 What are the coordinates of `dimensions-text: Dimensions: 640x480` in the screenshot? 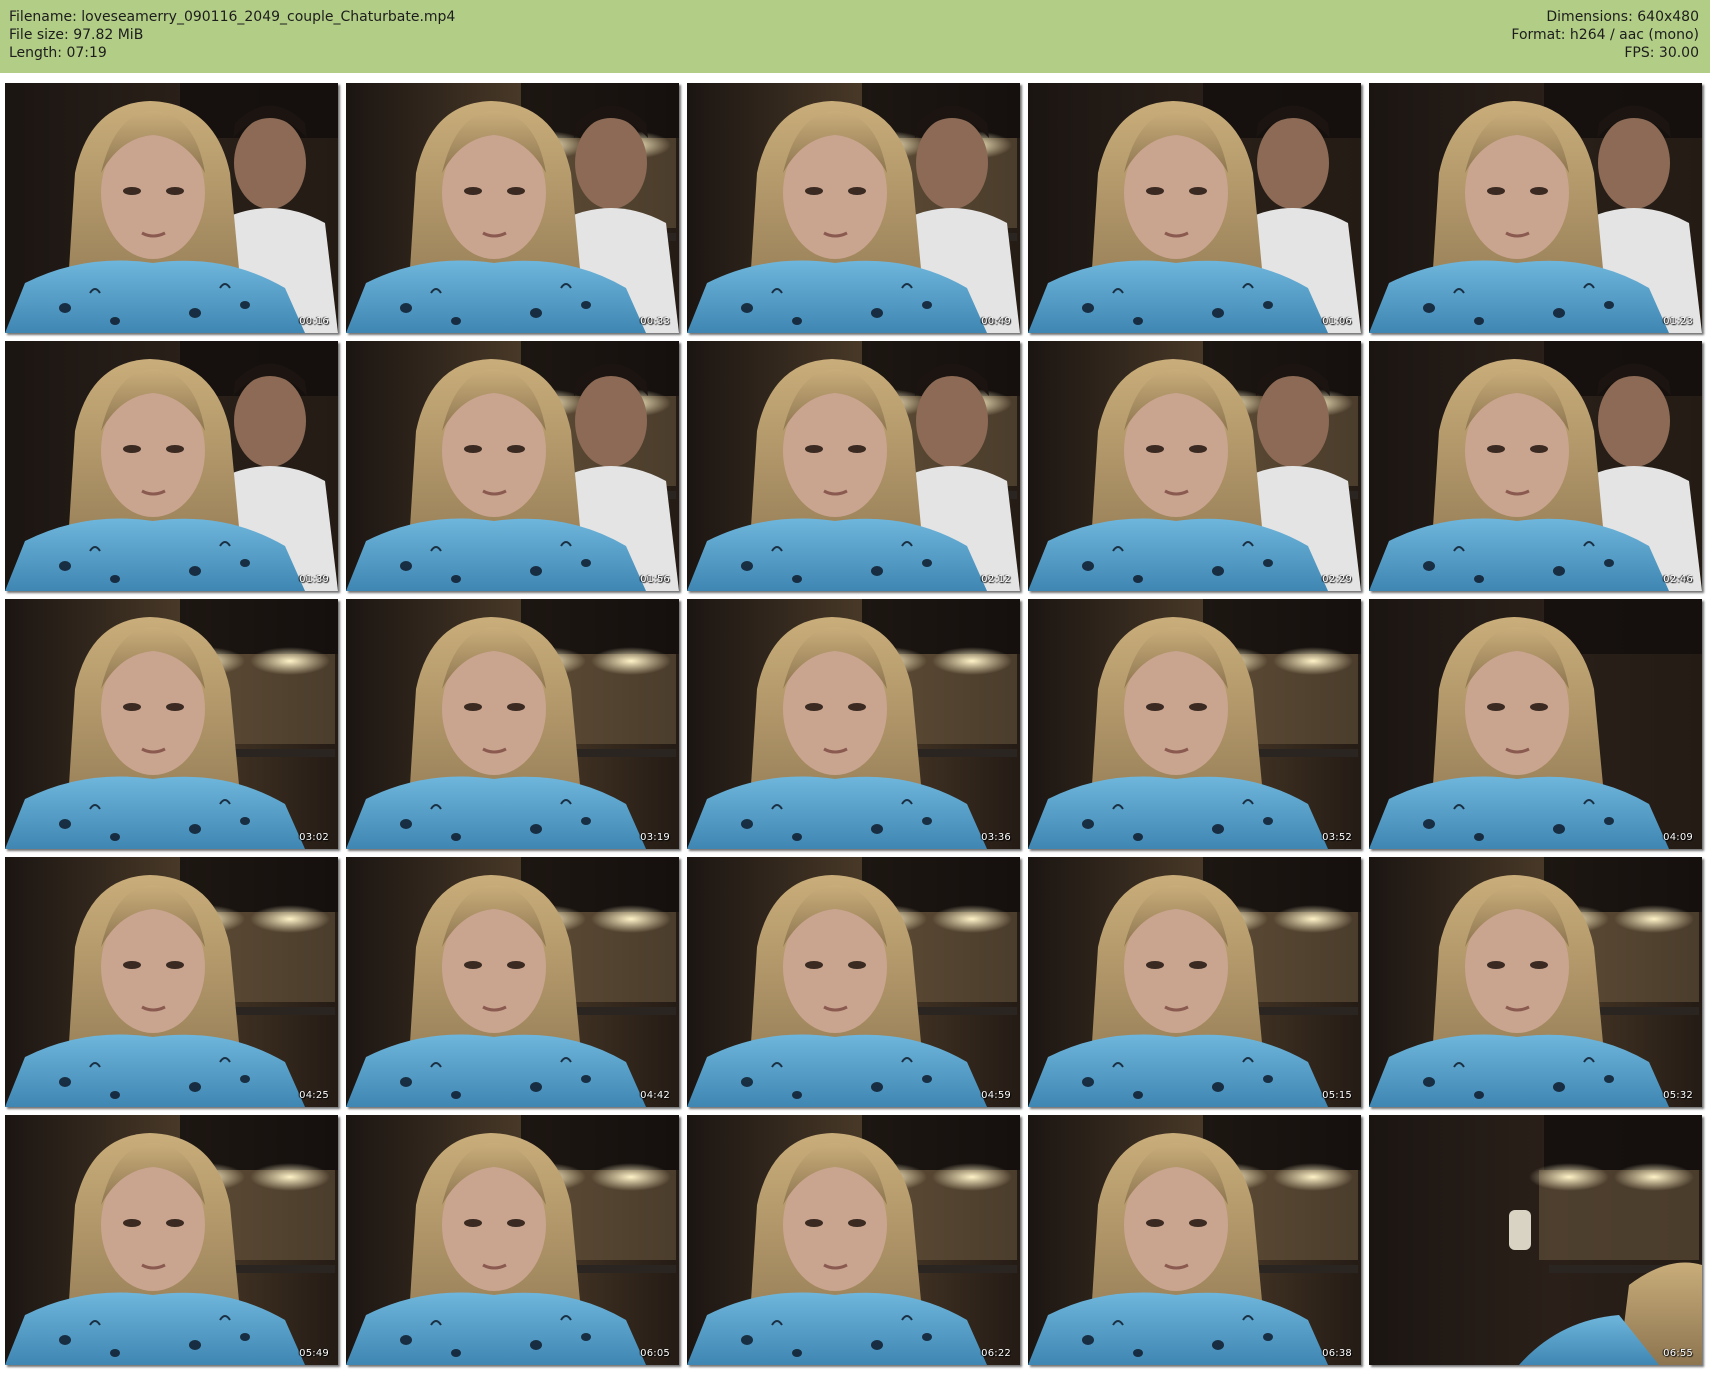 It's located at (1622, 17).